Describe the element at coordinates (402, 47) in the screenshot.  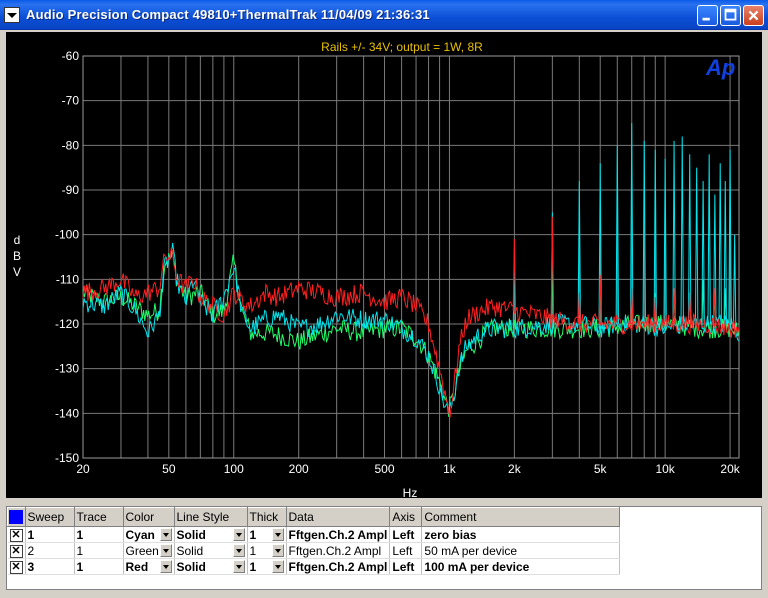
I see `chart-title: Rails +/- 34V; output = 1W, 8R` at that location.